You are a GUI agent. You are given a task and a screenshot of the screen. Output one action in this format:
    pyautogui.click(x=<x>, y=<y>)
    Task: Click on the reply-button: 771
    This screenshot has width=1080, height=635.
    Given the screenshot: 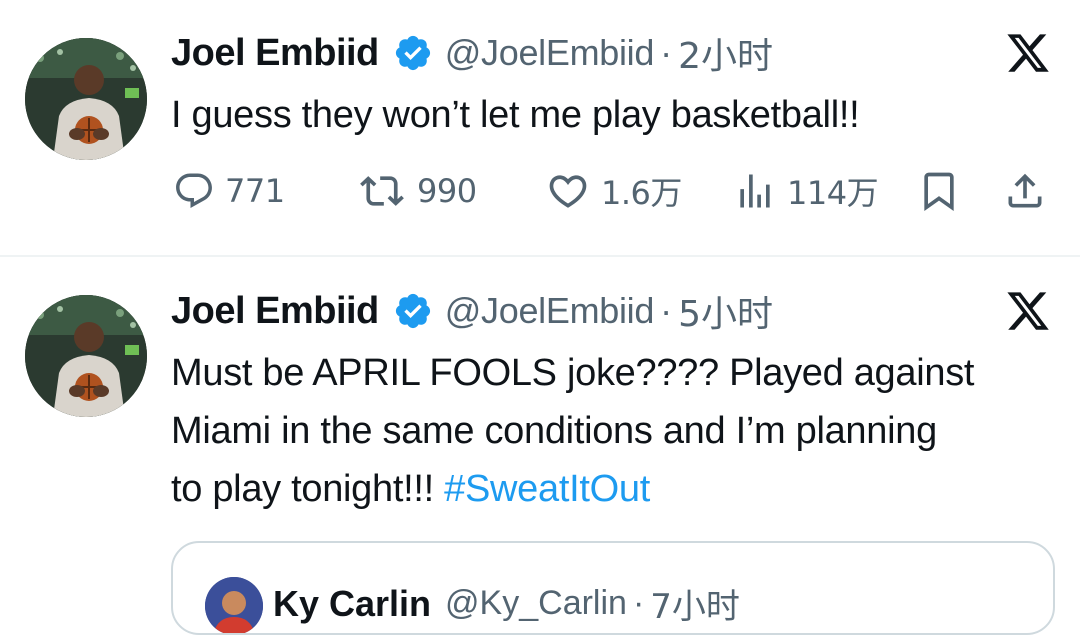 What is the action you would take?
    pyautogui.click(x=229, y=191)
    